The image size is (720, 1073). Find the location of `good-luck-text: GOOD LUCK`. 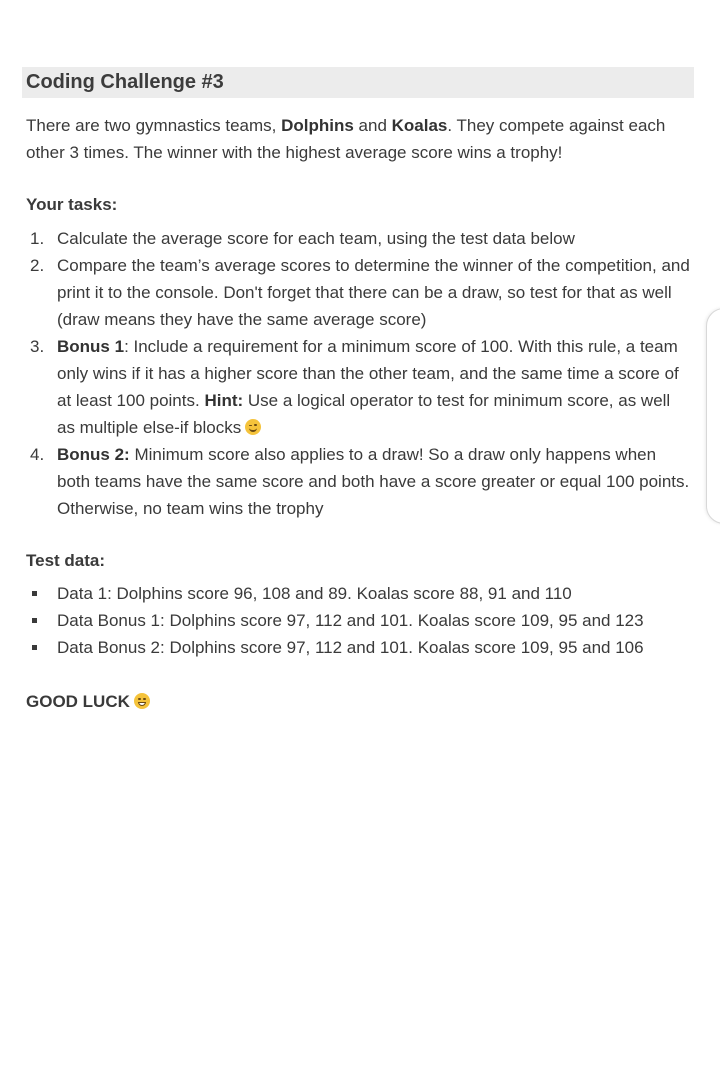

good-luck-text: GOOD LUCK is located at coordinates (88, 702).